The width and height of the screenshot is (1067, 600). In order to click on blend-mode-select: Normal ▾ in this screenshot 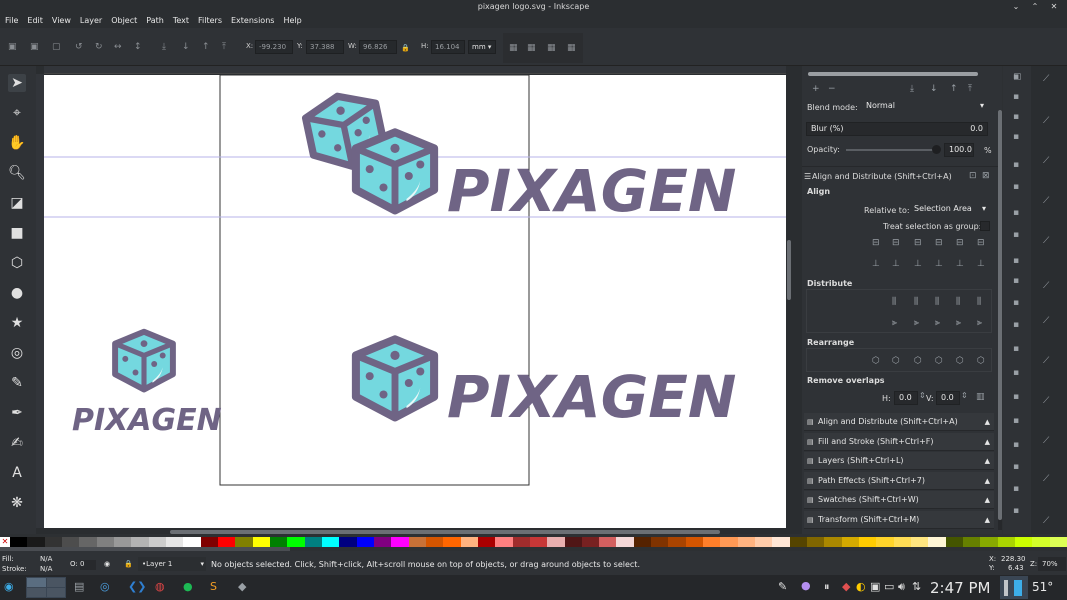, I will do `click(925, 106)`.